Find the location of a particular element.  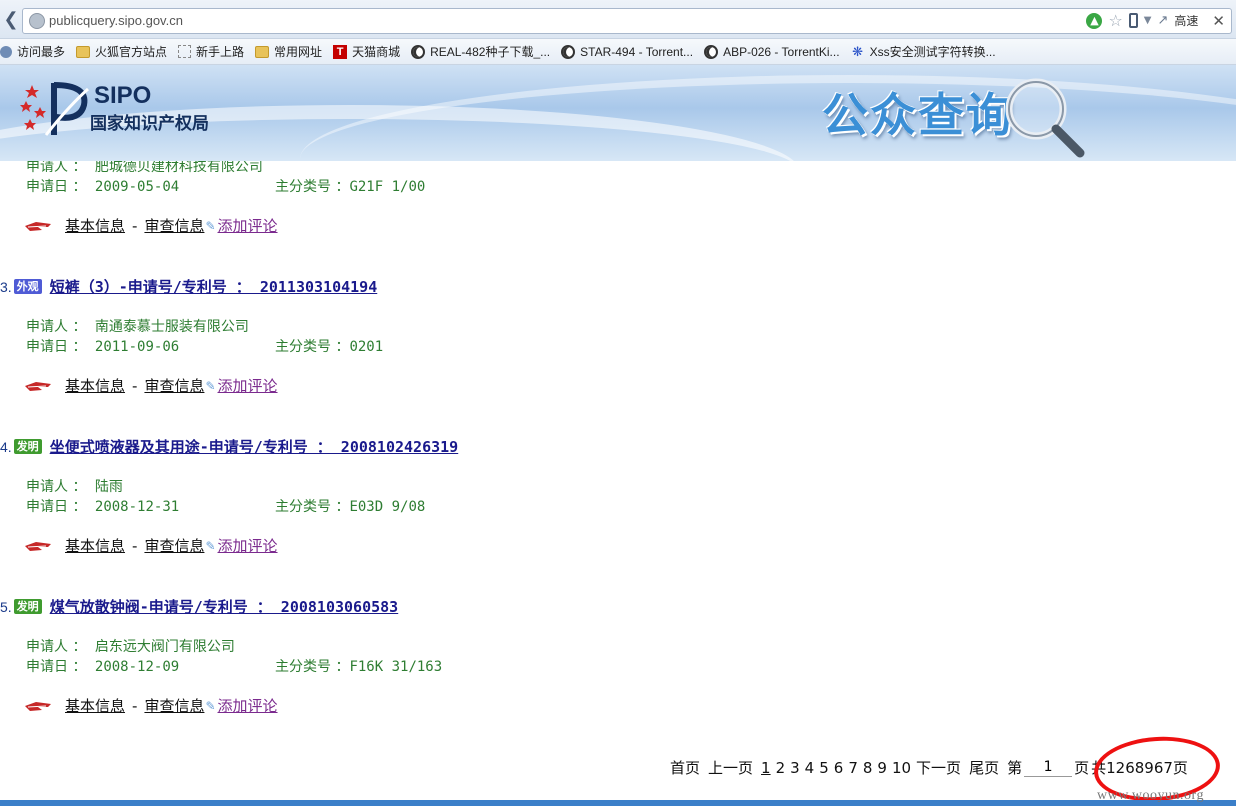

page-number: 8 is located at coordinates (868, 768).